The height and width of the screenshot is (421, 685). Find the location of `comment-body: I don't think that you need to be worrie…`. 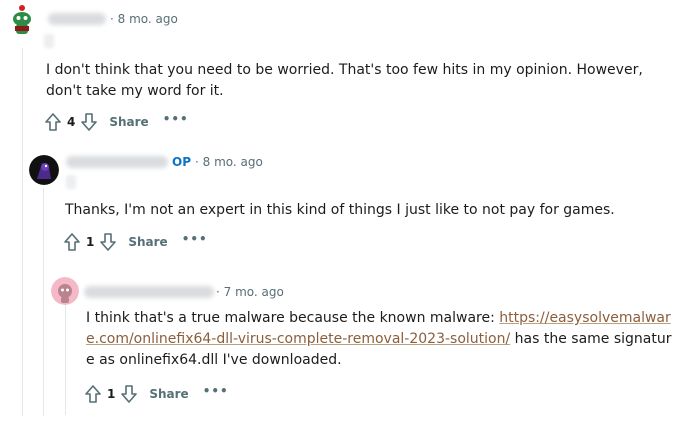

comment-body: I don't think that you need to be worrie… is located at coordinates (344, 80).